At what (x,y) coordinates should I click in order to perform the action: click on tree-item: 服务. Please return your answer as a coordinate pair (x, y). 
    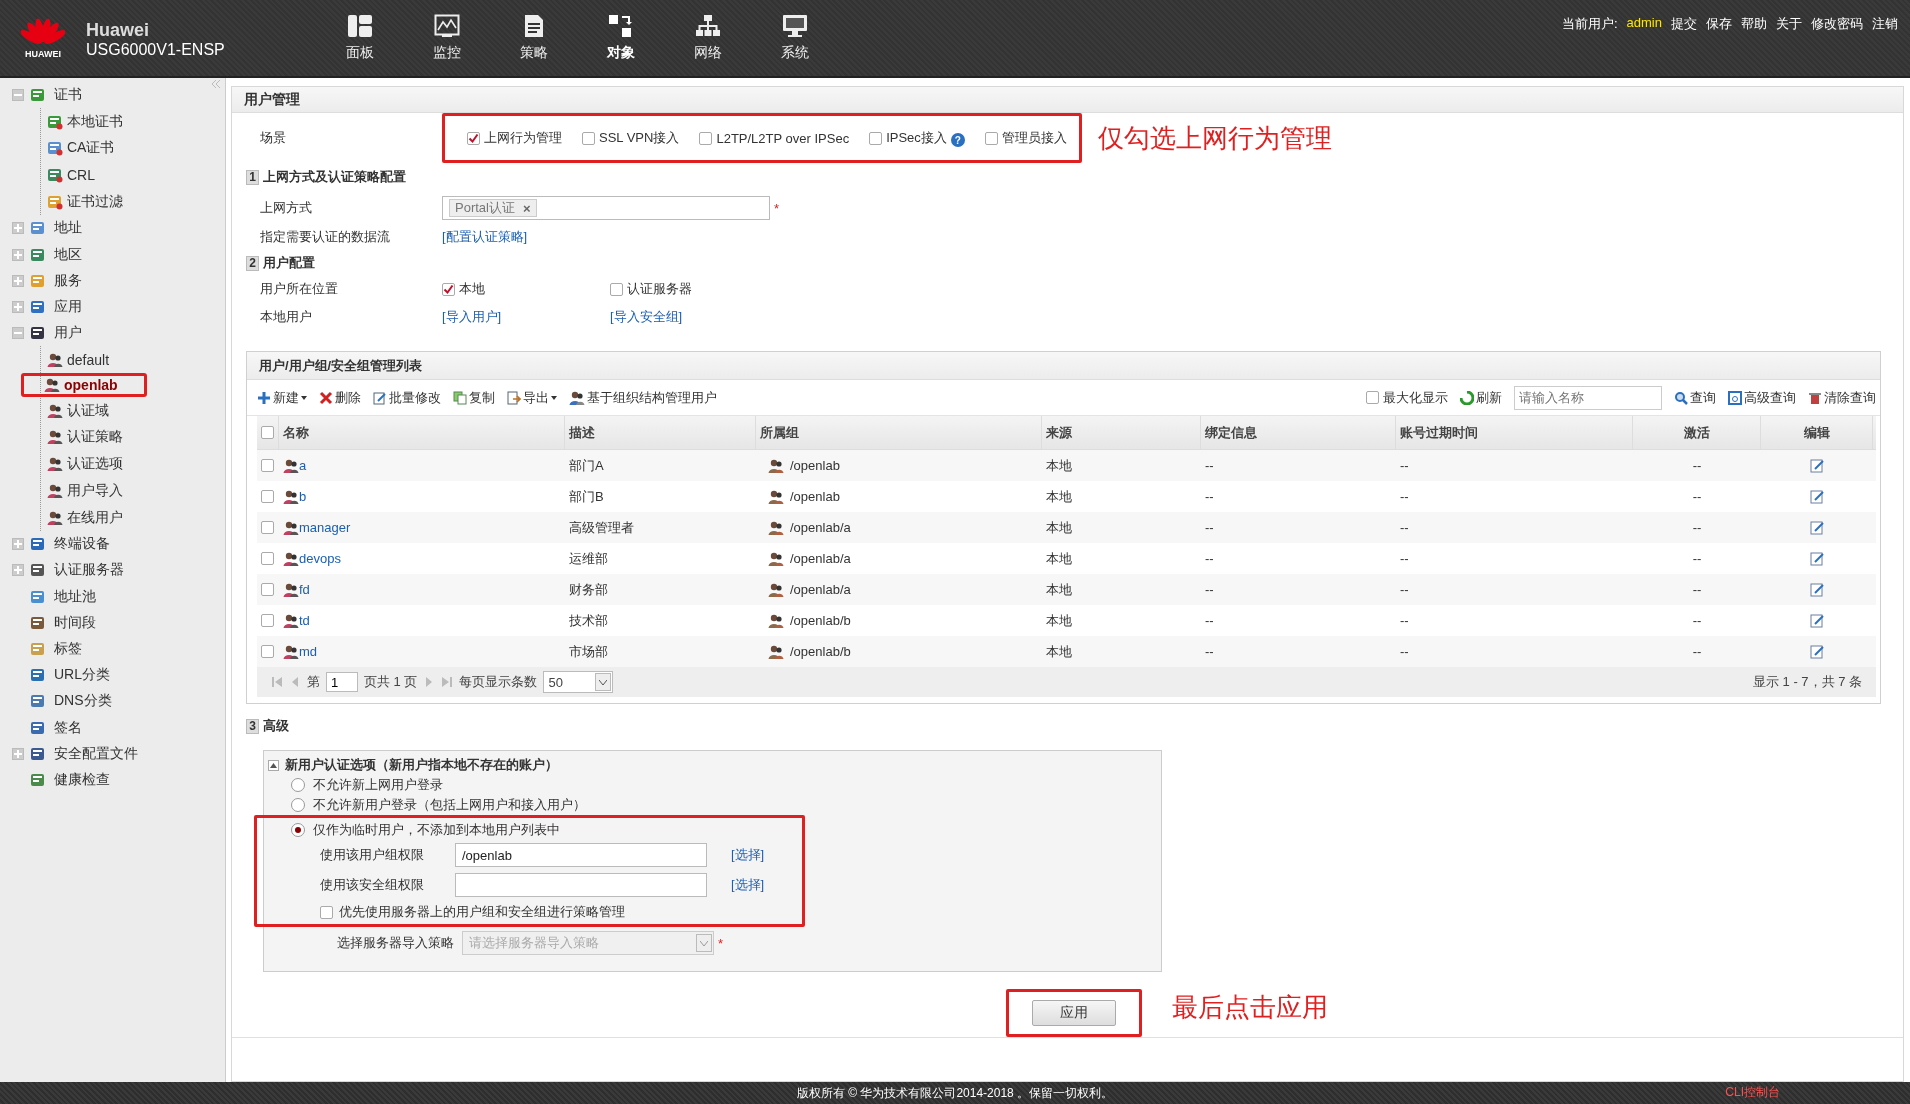
    Looking at the image, I should click on (68, 280).